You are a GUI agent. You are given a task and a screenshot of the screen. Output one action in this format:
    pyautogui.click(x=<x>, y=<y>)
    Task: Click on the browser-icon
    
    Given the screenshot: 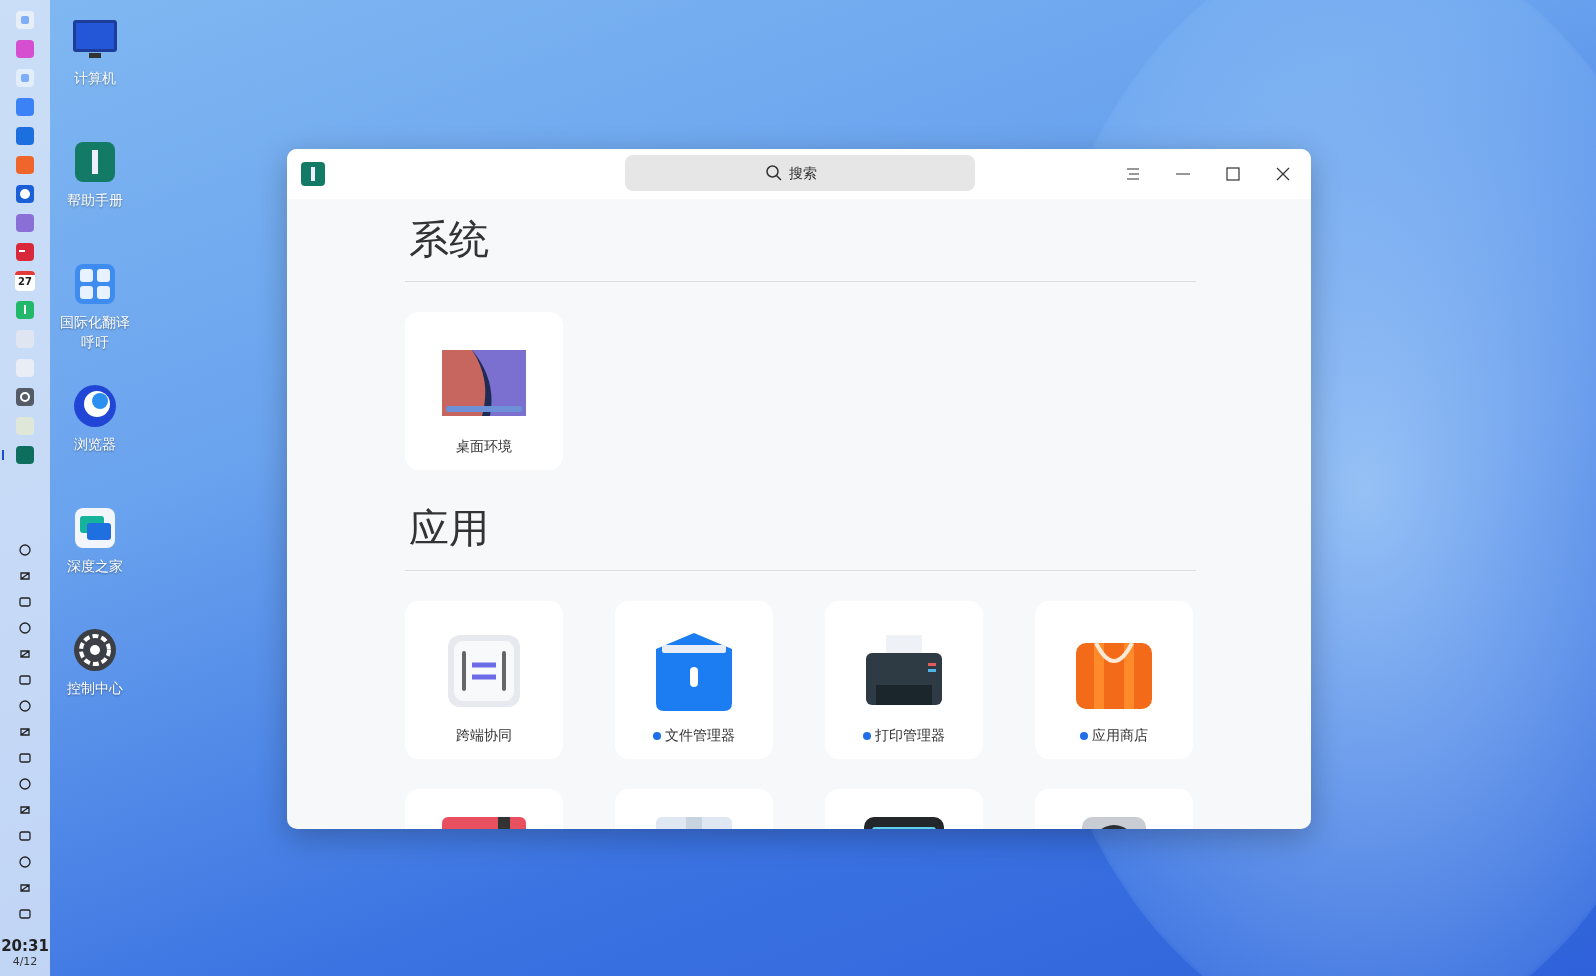 What is the action you would take?
    pyautogui.click(x=95, y=406)
    